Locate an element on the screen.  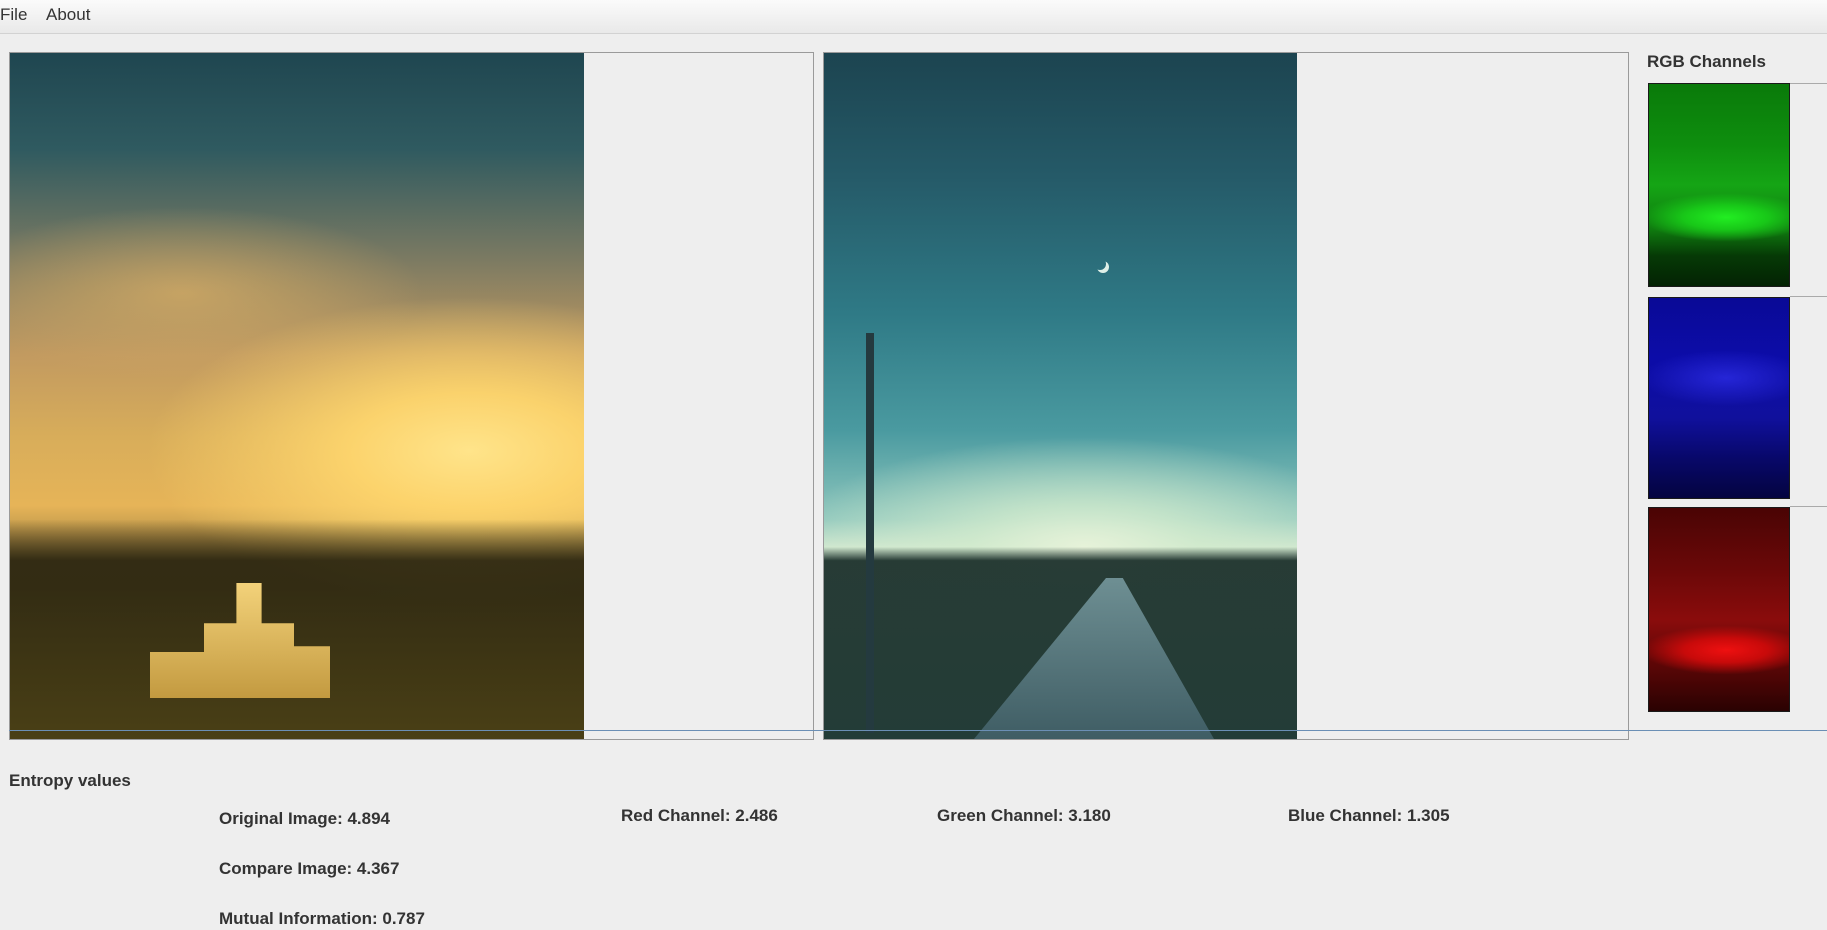
panel-divider is located at coordinates (918, 730).